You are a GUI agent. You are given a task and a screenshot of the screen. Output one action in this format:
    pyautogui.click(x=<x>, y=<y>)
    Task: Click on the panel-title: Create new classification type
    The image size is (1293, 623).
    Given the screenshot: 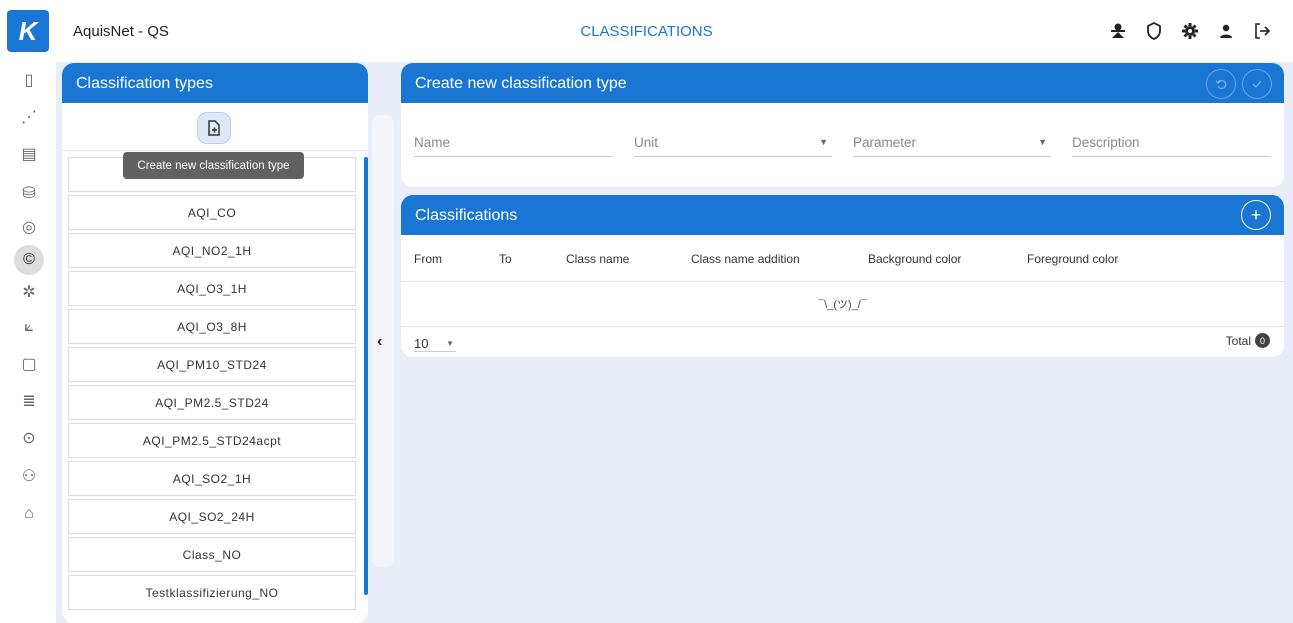 What is the action you would take?
    pyautogui.click(x=842, y=83)
    